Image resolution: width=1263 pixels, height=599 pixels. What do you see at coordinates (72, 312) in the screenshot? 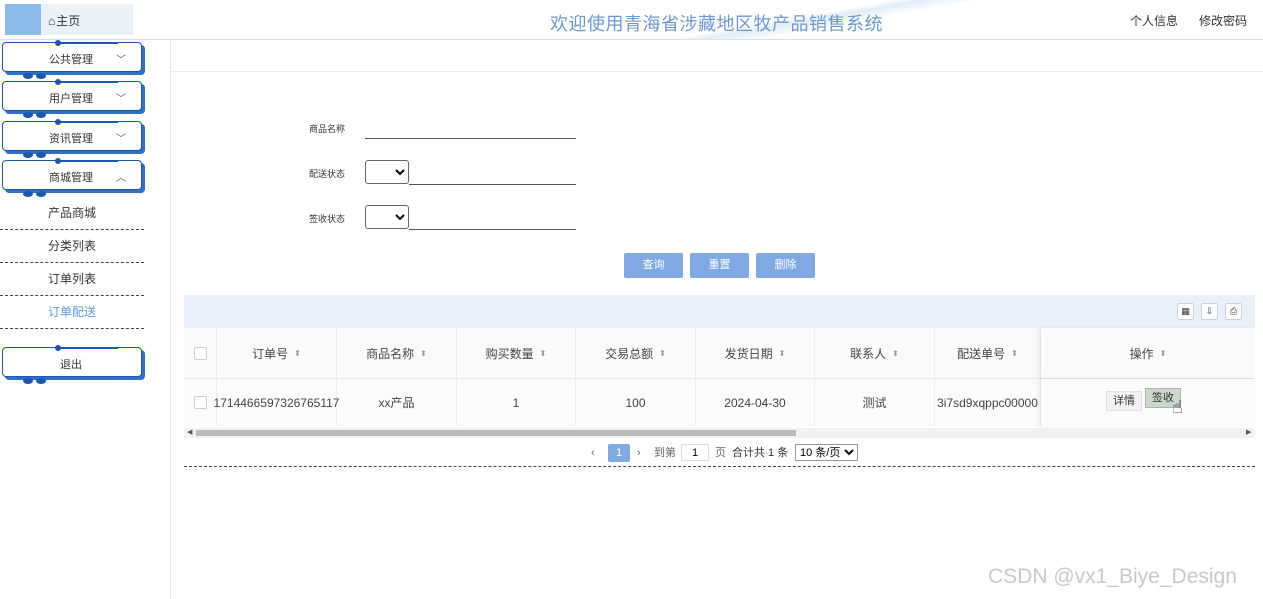
I see `sidebar-item-order-delivery: 订单配送` at bounding box center [72, 312].